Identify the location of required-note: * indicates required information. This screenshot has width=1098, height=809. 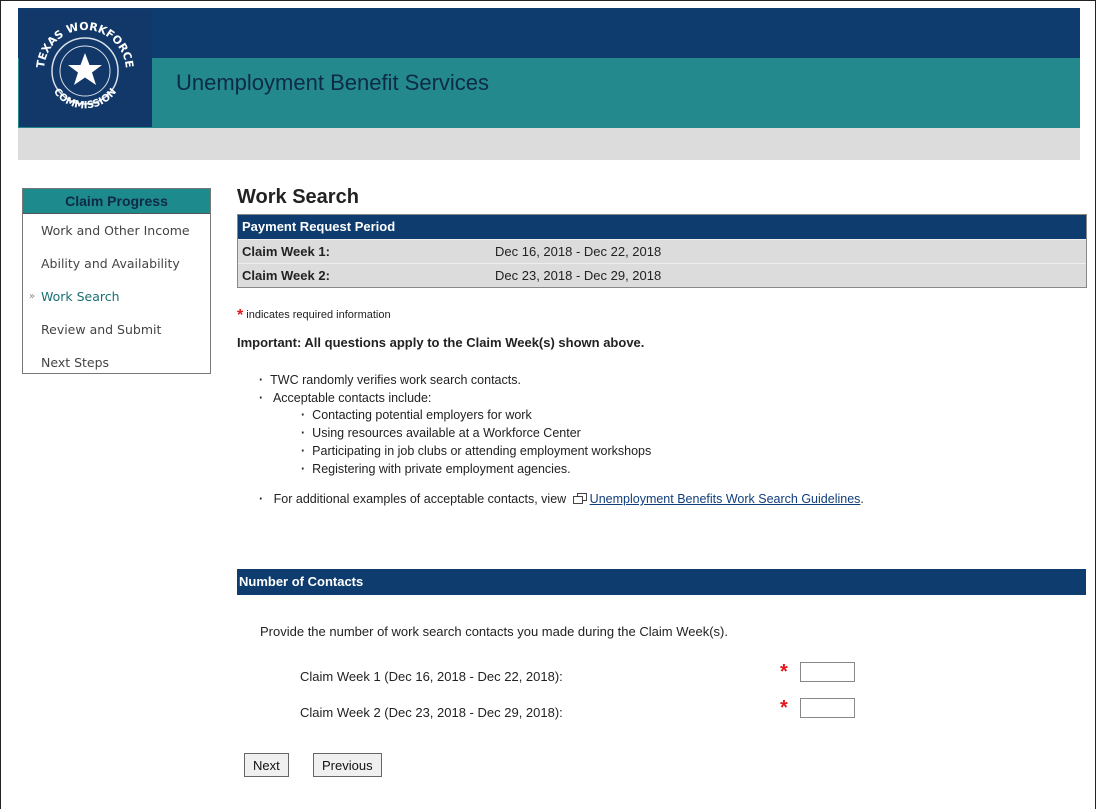
(662, 316).